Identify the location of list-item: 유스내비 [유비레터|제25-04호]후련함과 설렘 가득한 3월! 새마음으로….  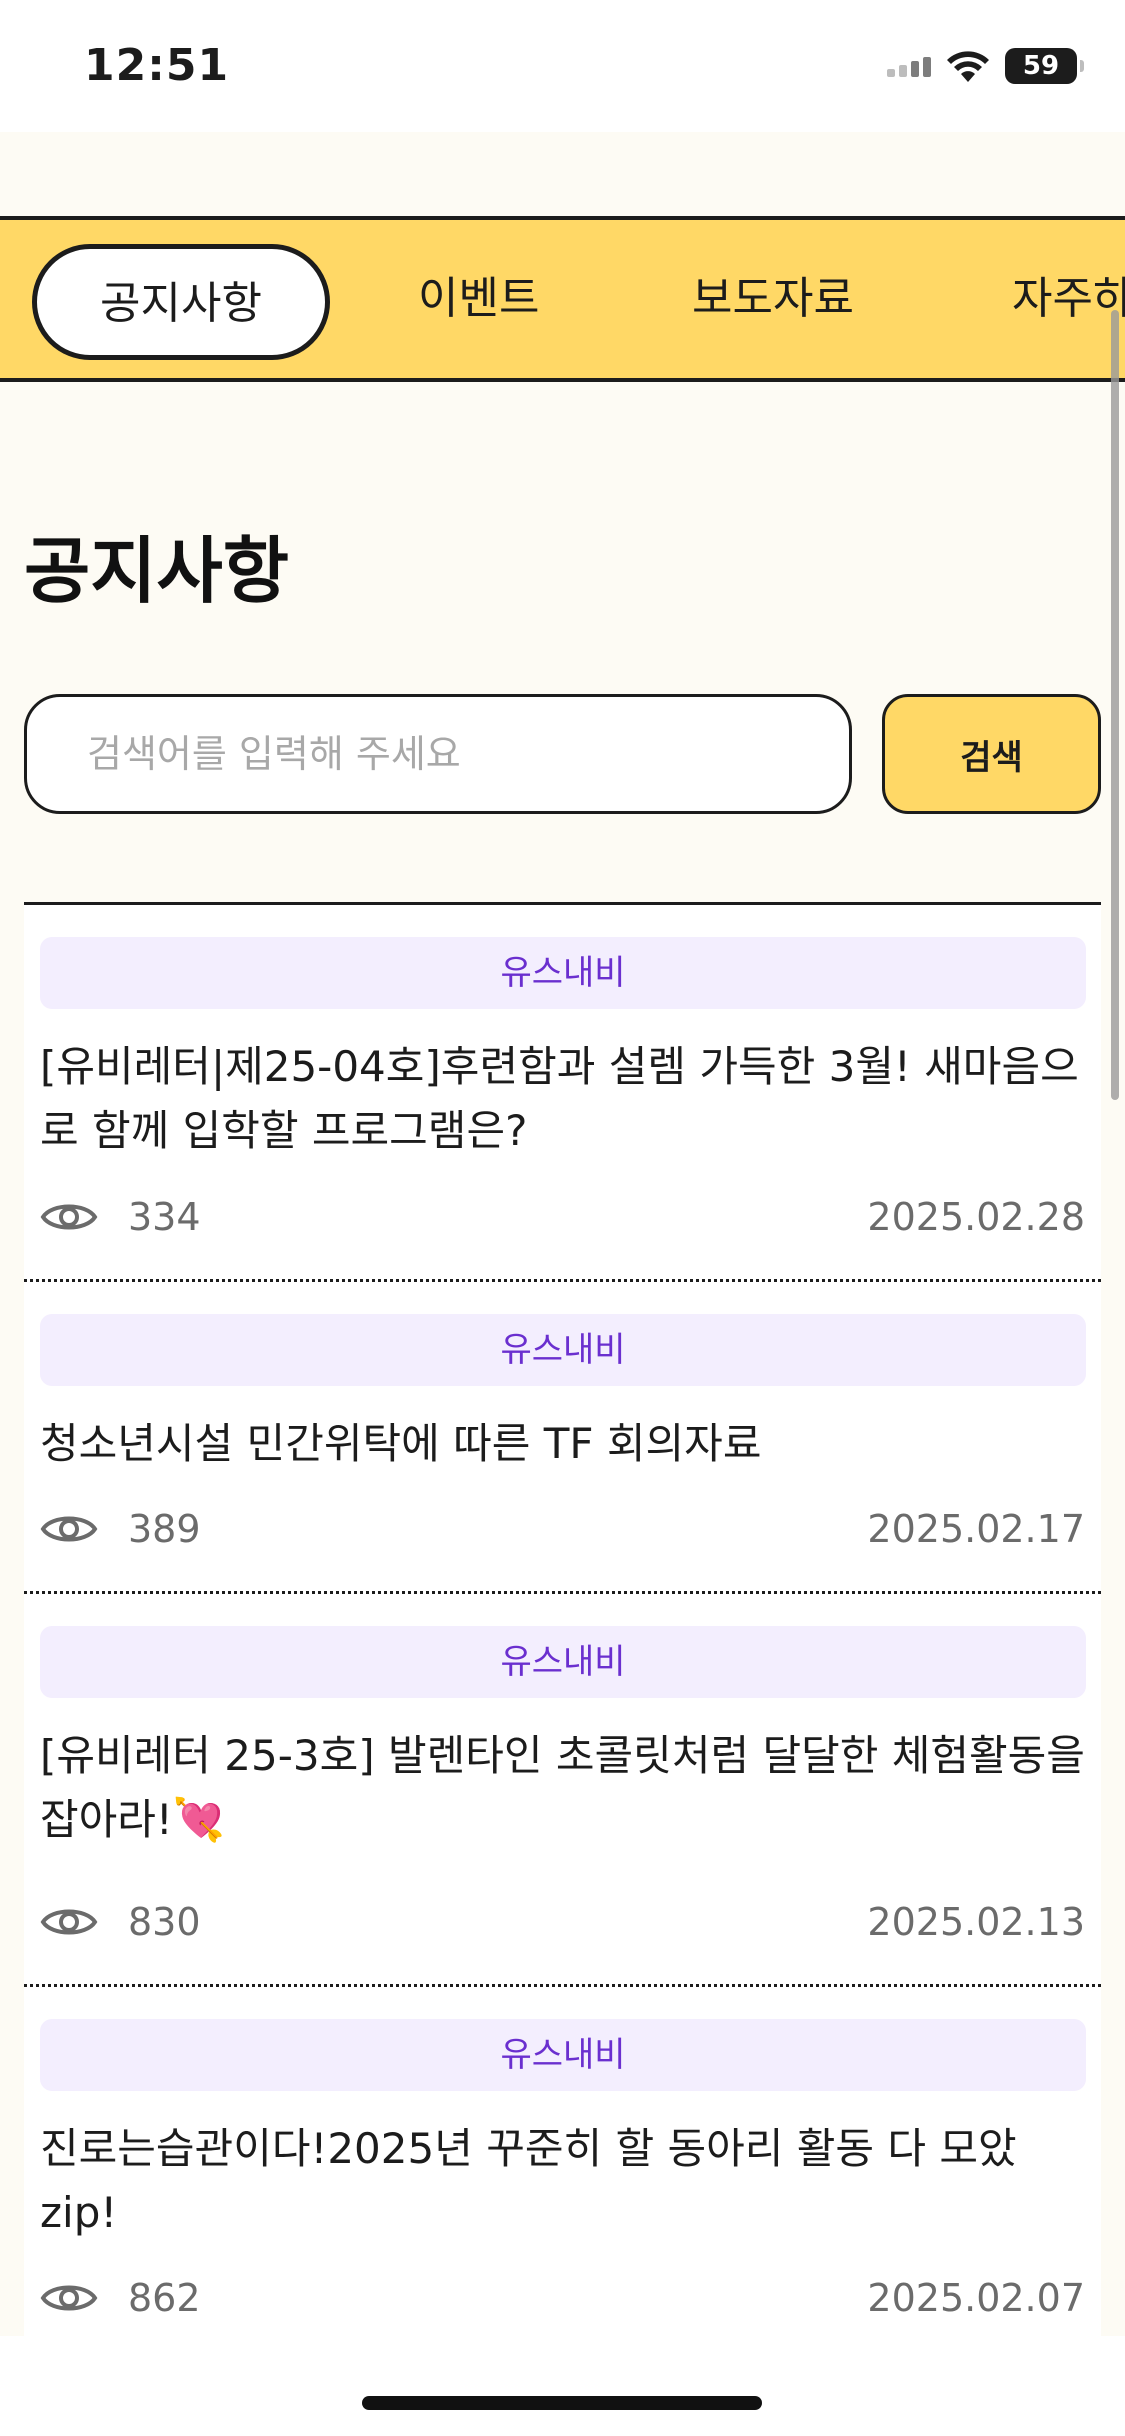
(562, 1093).